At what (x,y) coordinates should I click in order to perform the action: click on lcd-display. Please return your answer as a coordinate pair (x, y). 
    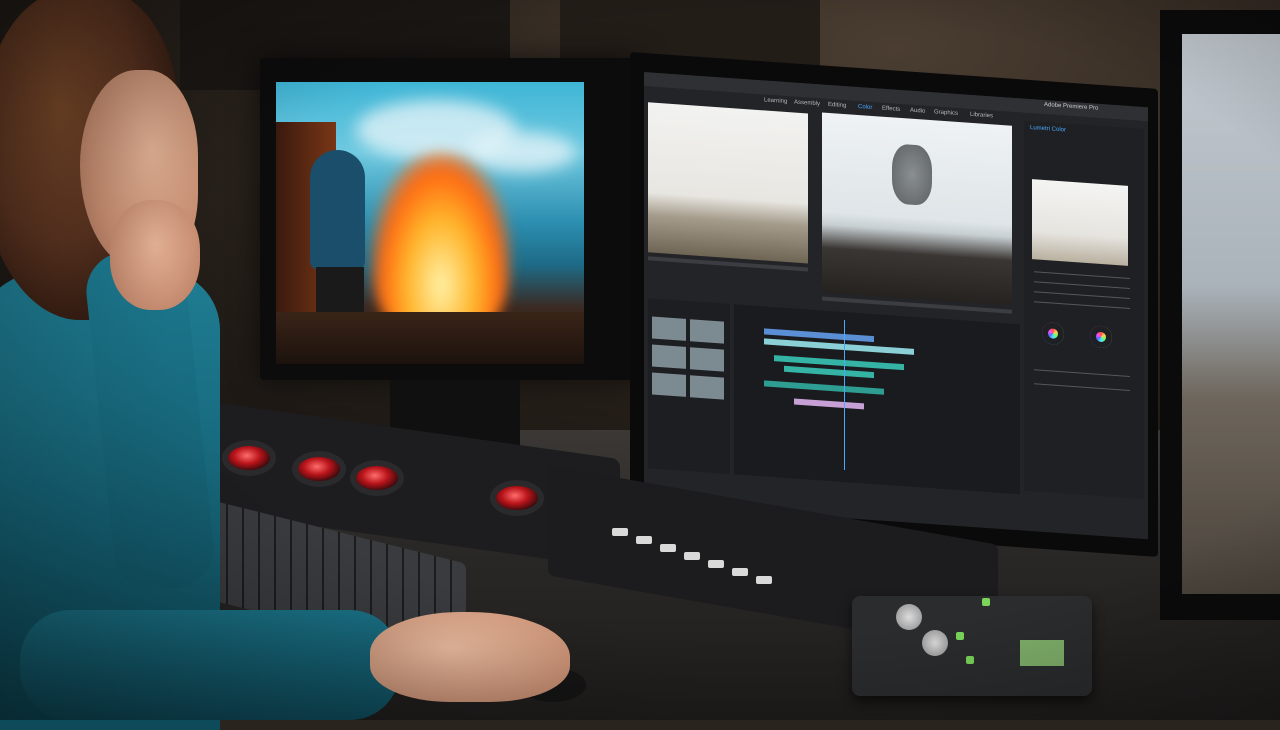
    Looking at the image, I should click on (1042, 653).